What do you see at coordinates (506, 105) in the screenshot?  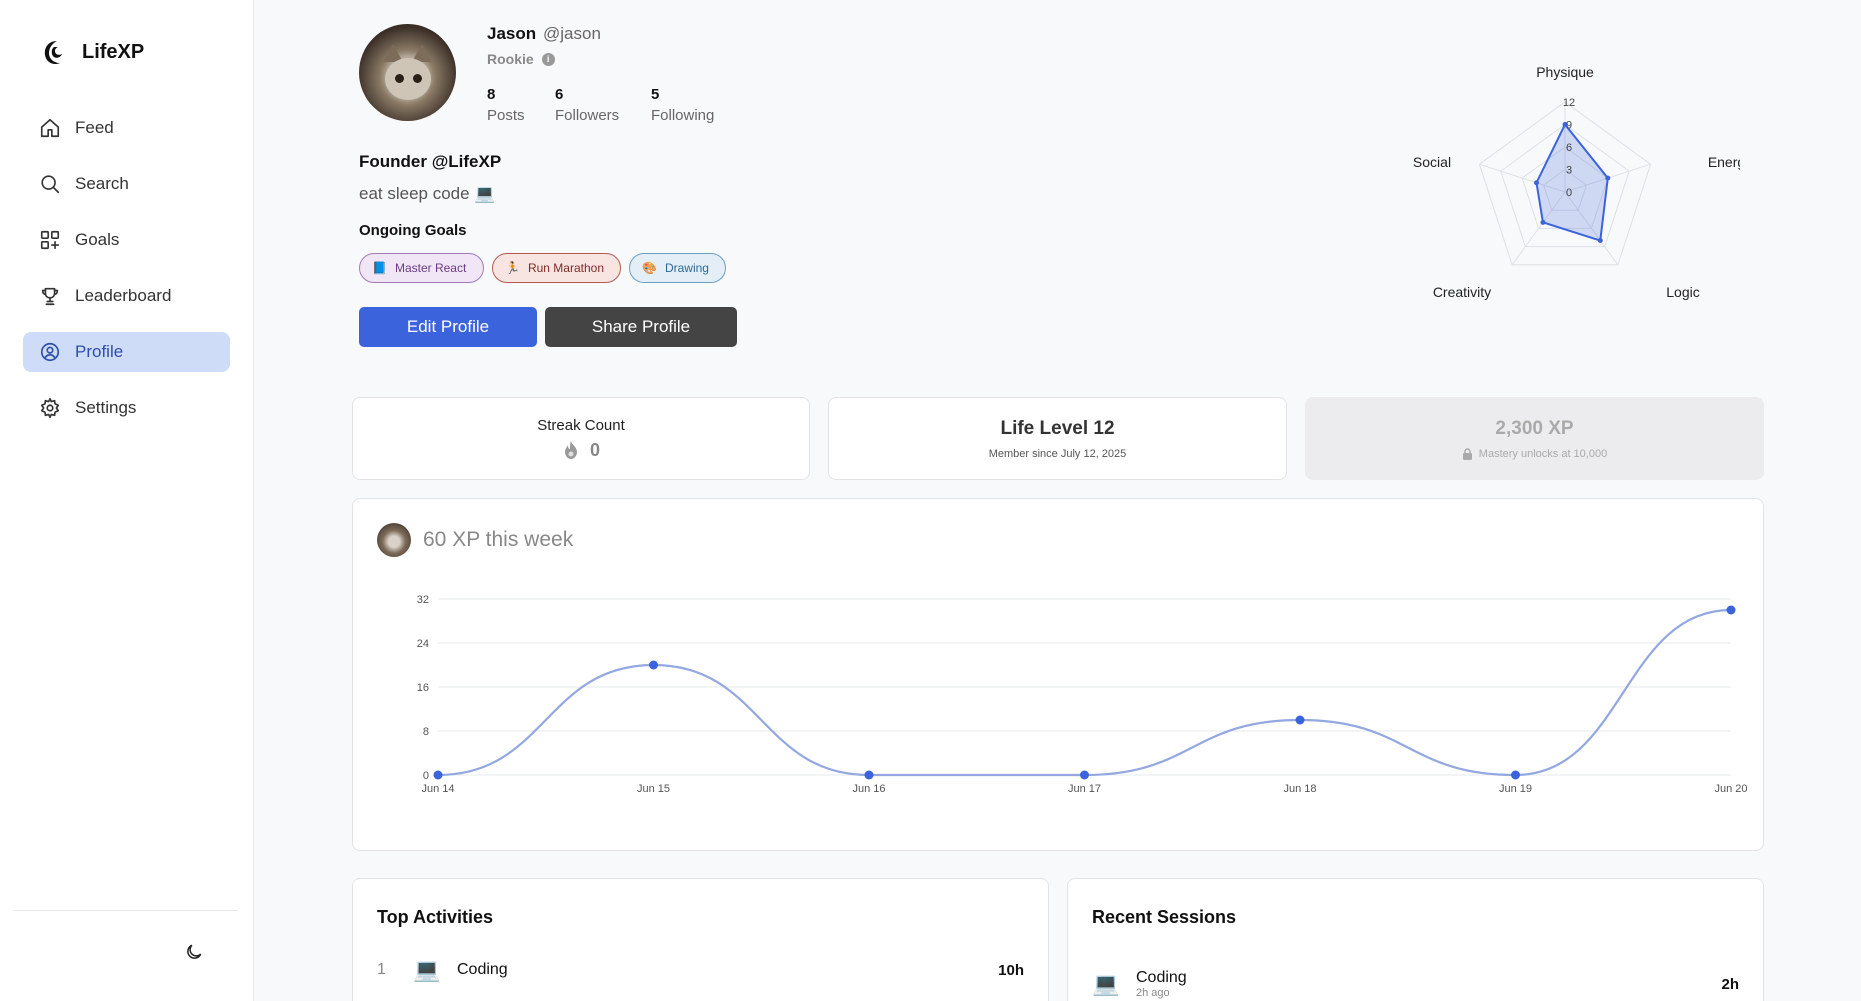 I see `stat-posts: 8 Posts` at bounding box center [506, 105].